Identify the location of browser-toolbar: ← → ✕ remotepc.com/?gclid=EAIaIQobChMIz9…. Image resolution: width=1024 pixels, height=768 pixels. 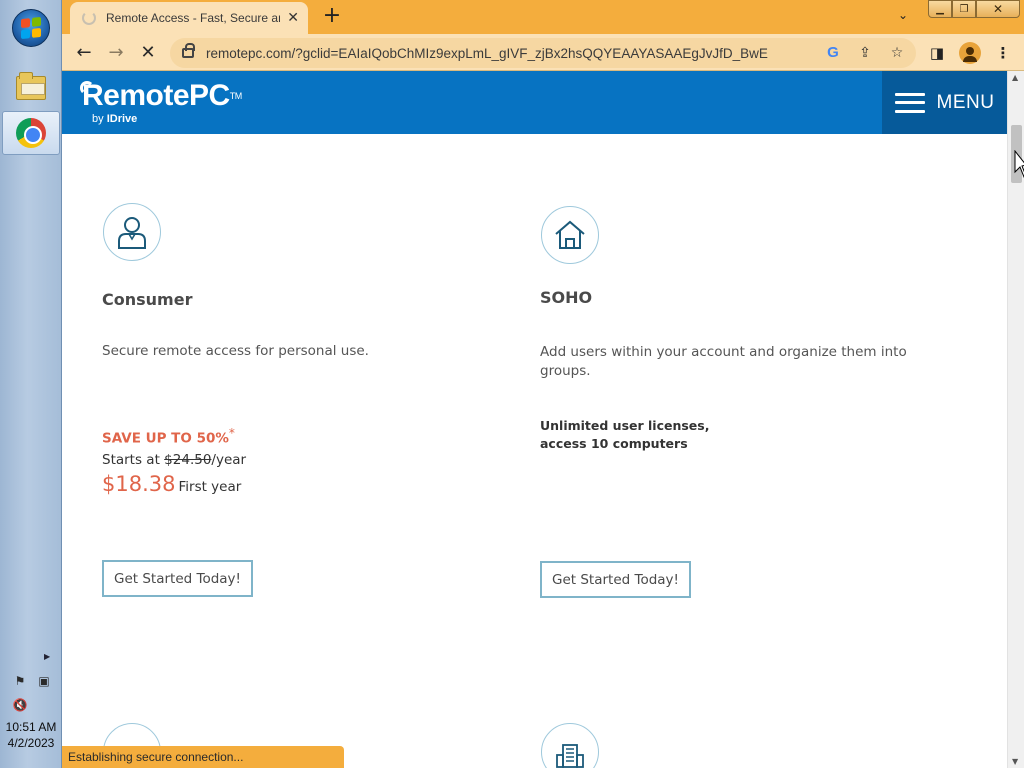
(543, 52).